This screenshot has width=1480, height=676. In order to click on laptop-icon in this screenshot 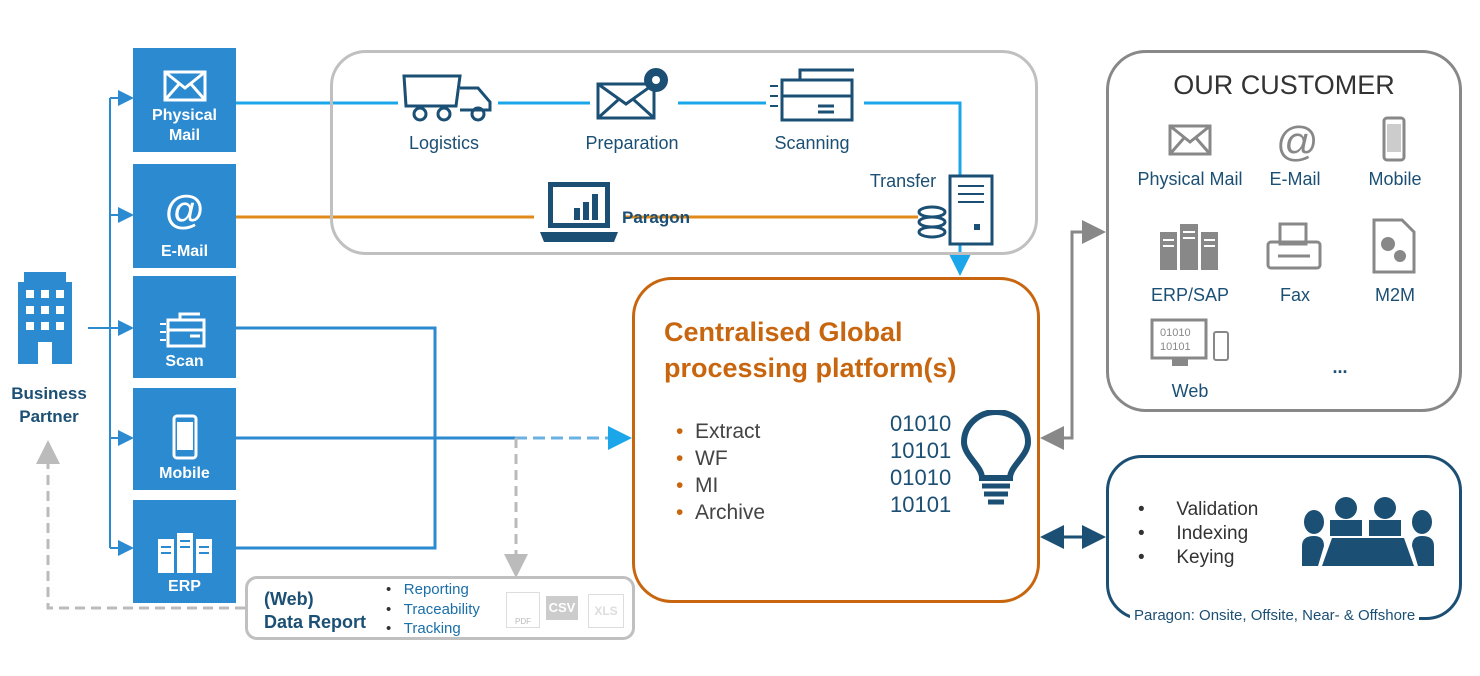, I will do `click(579, 215)`.